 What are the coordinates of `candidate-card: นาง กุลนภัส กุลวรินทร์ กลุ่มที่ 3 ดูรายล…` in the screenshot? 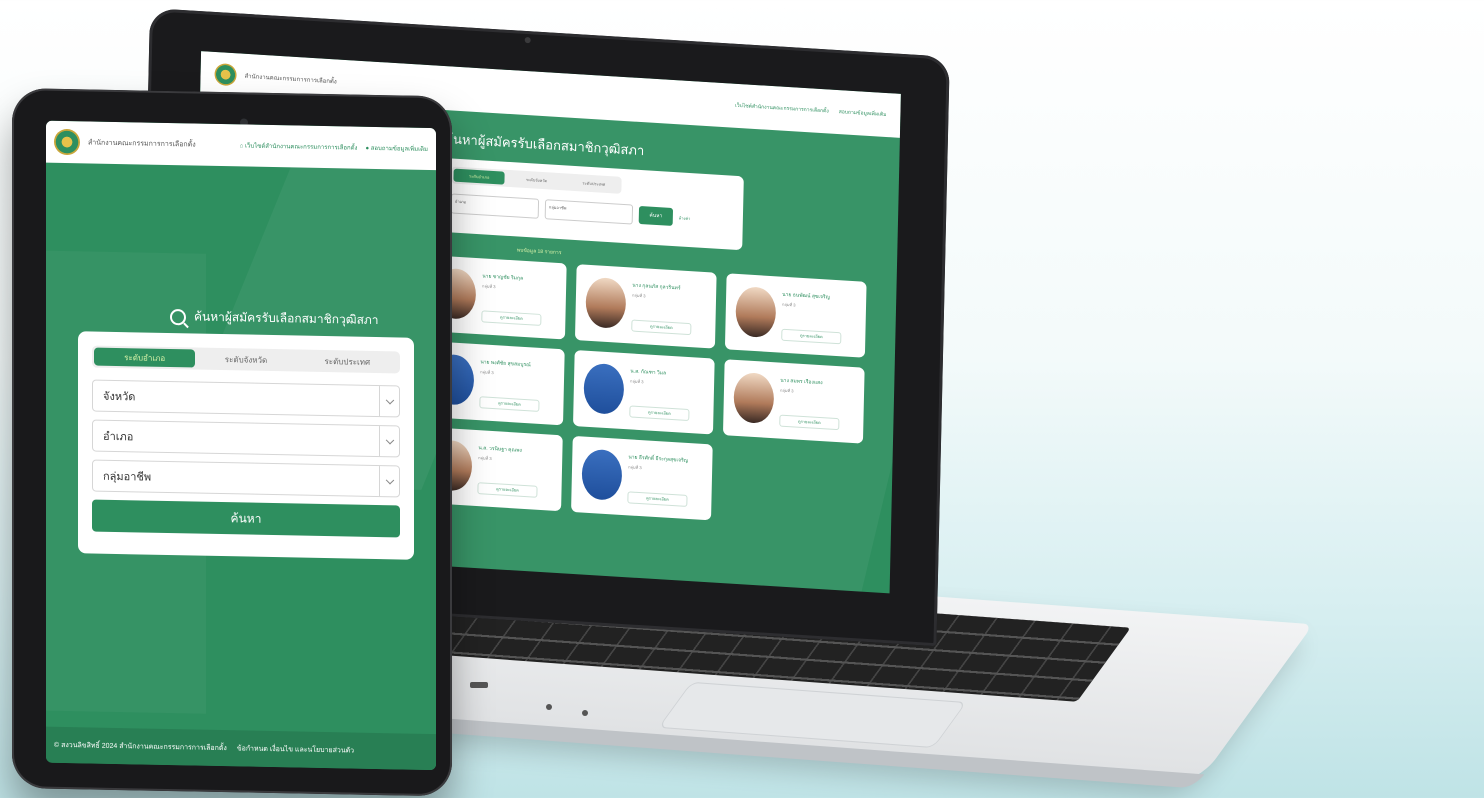 It's located at (645, 306).